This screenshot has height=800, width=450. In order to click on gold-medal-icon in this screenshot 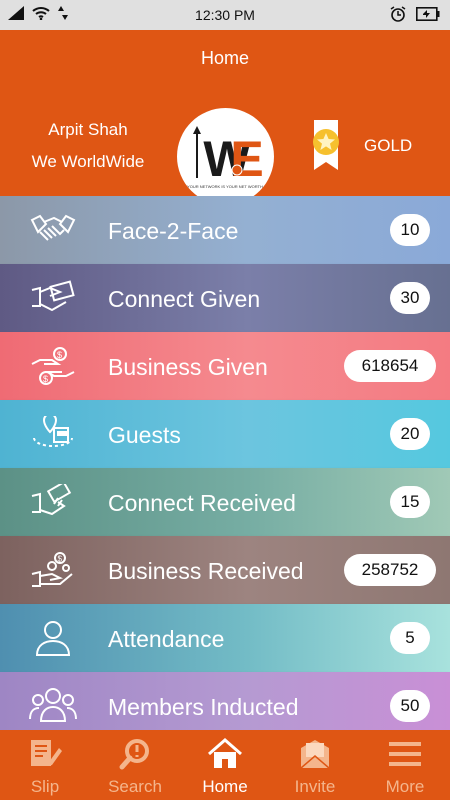, I will do `click(326, 145)`.